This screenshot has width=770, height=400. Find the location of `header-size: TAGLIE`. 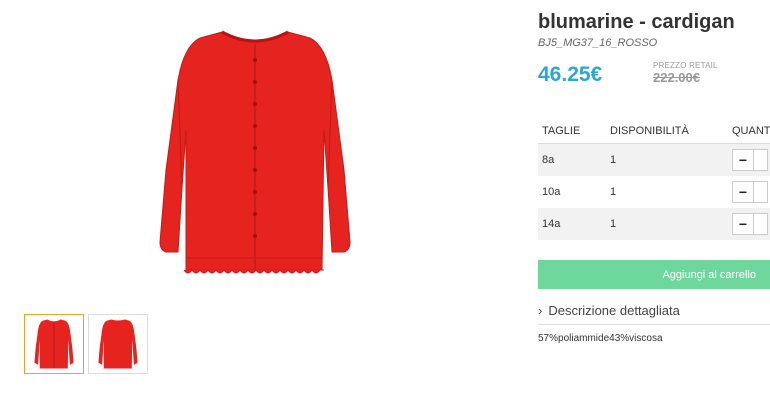

header-size: TAGLIE is located at coordinates (561, 131).